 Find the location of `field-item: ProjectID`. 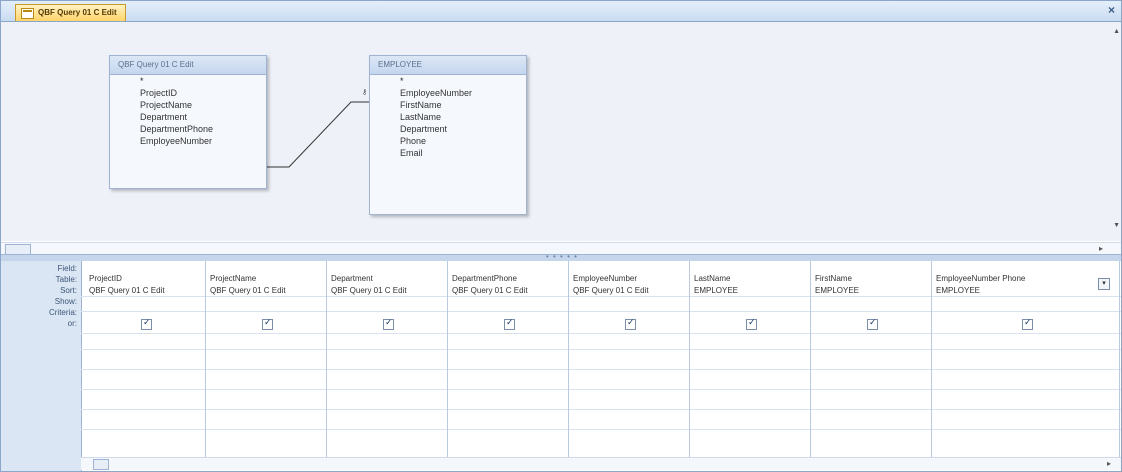

field-item: ProjectID is located at coordinates (188, 93).